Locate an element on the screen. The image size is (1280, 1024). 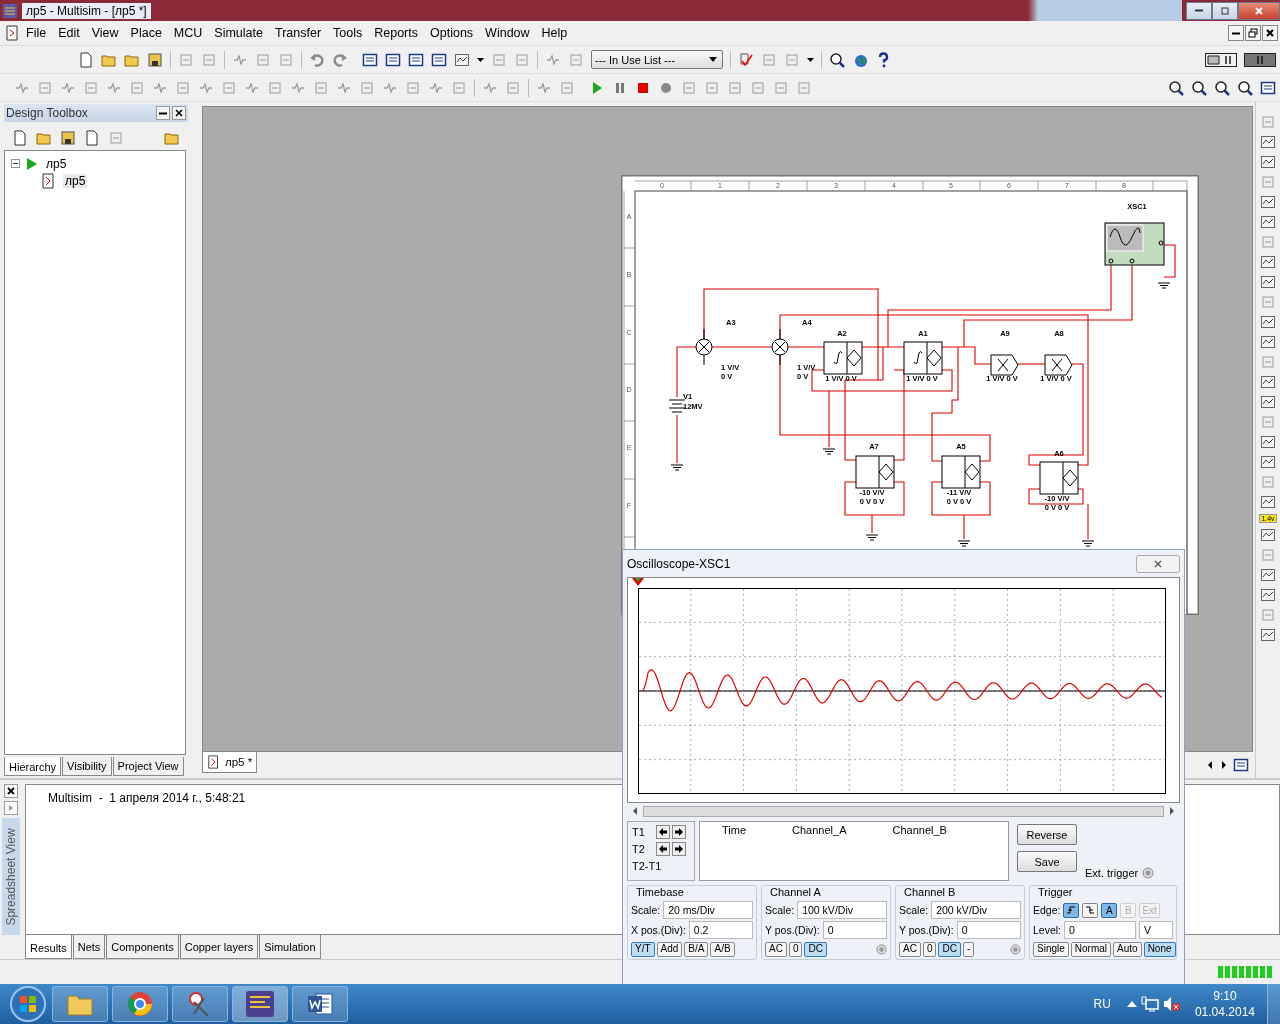
menu-item: Reports is located at coordinates (396, 33).